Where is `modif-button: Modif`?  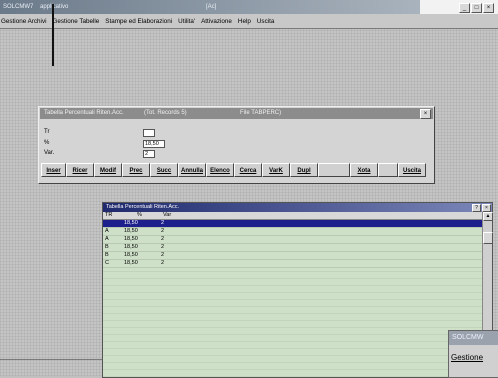
modif-button: Modif is located at coordinates (108, 170).